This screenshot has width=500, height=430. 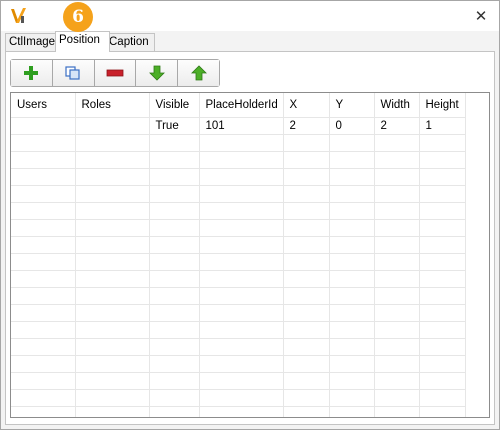 I want to click on tab-position: Position, so click(x=82, y=41).